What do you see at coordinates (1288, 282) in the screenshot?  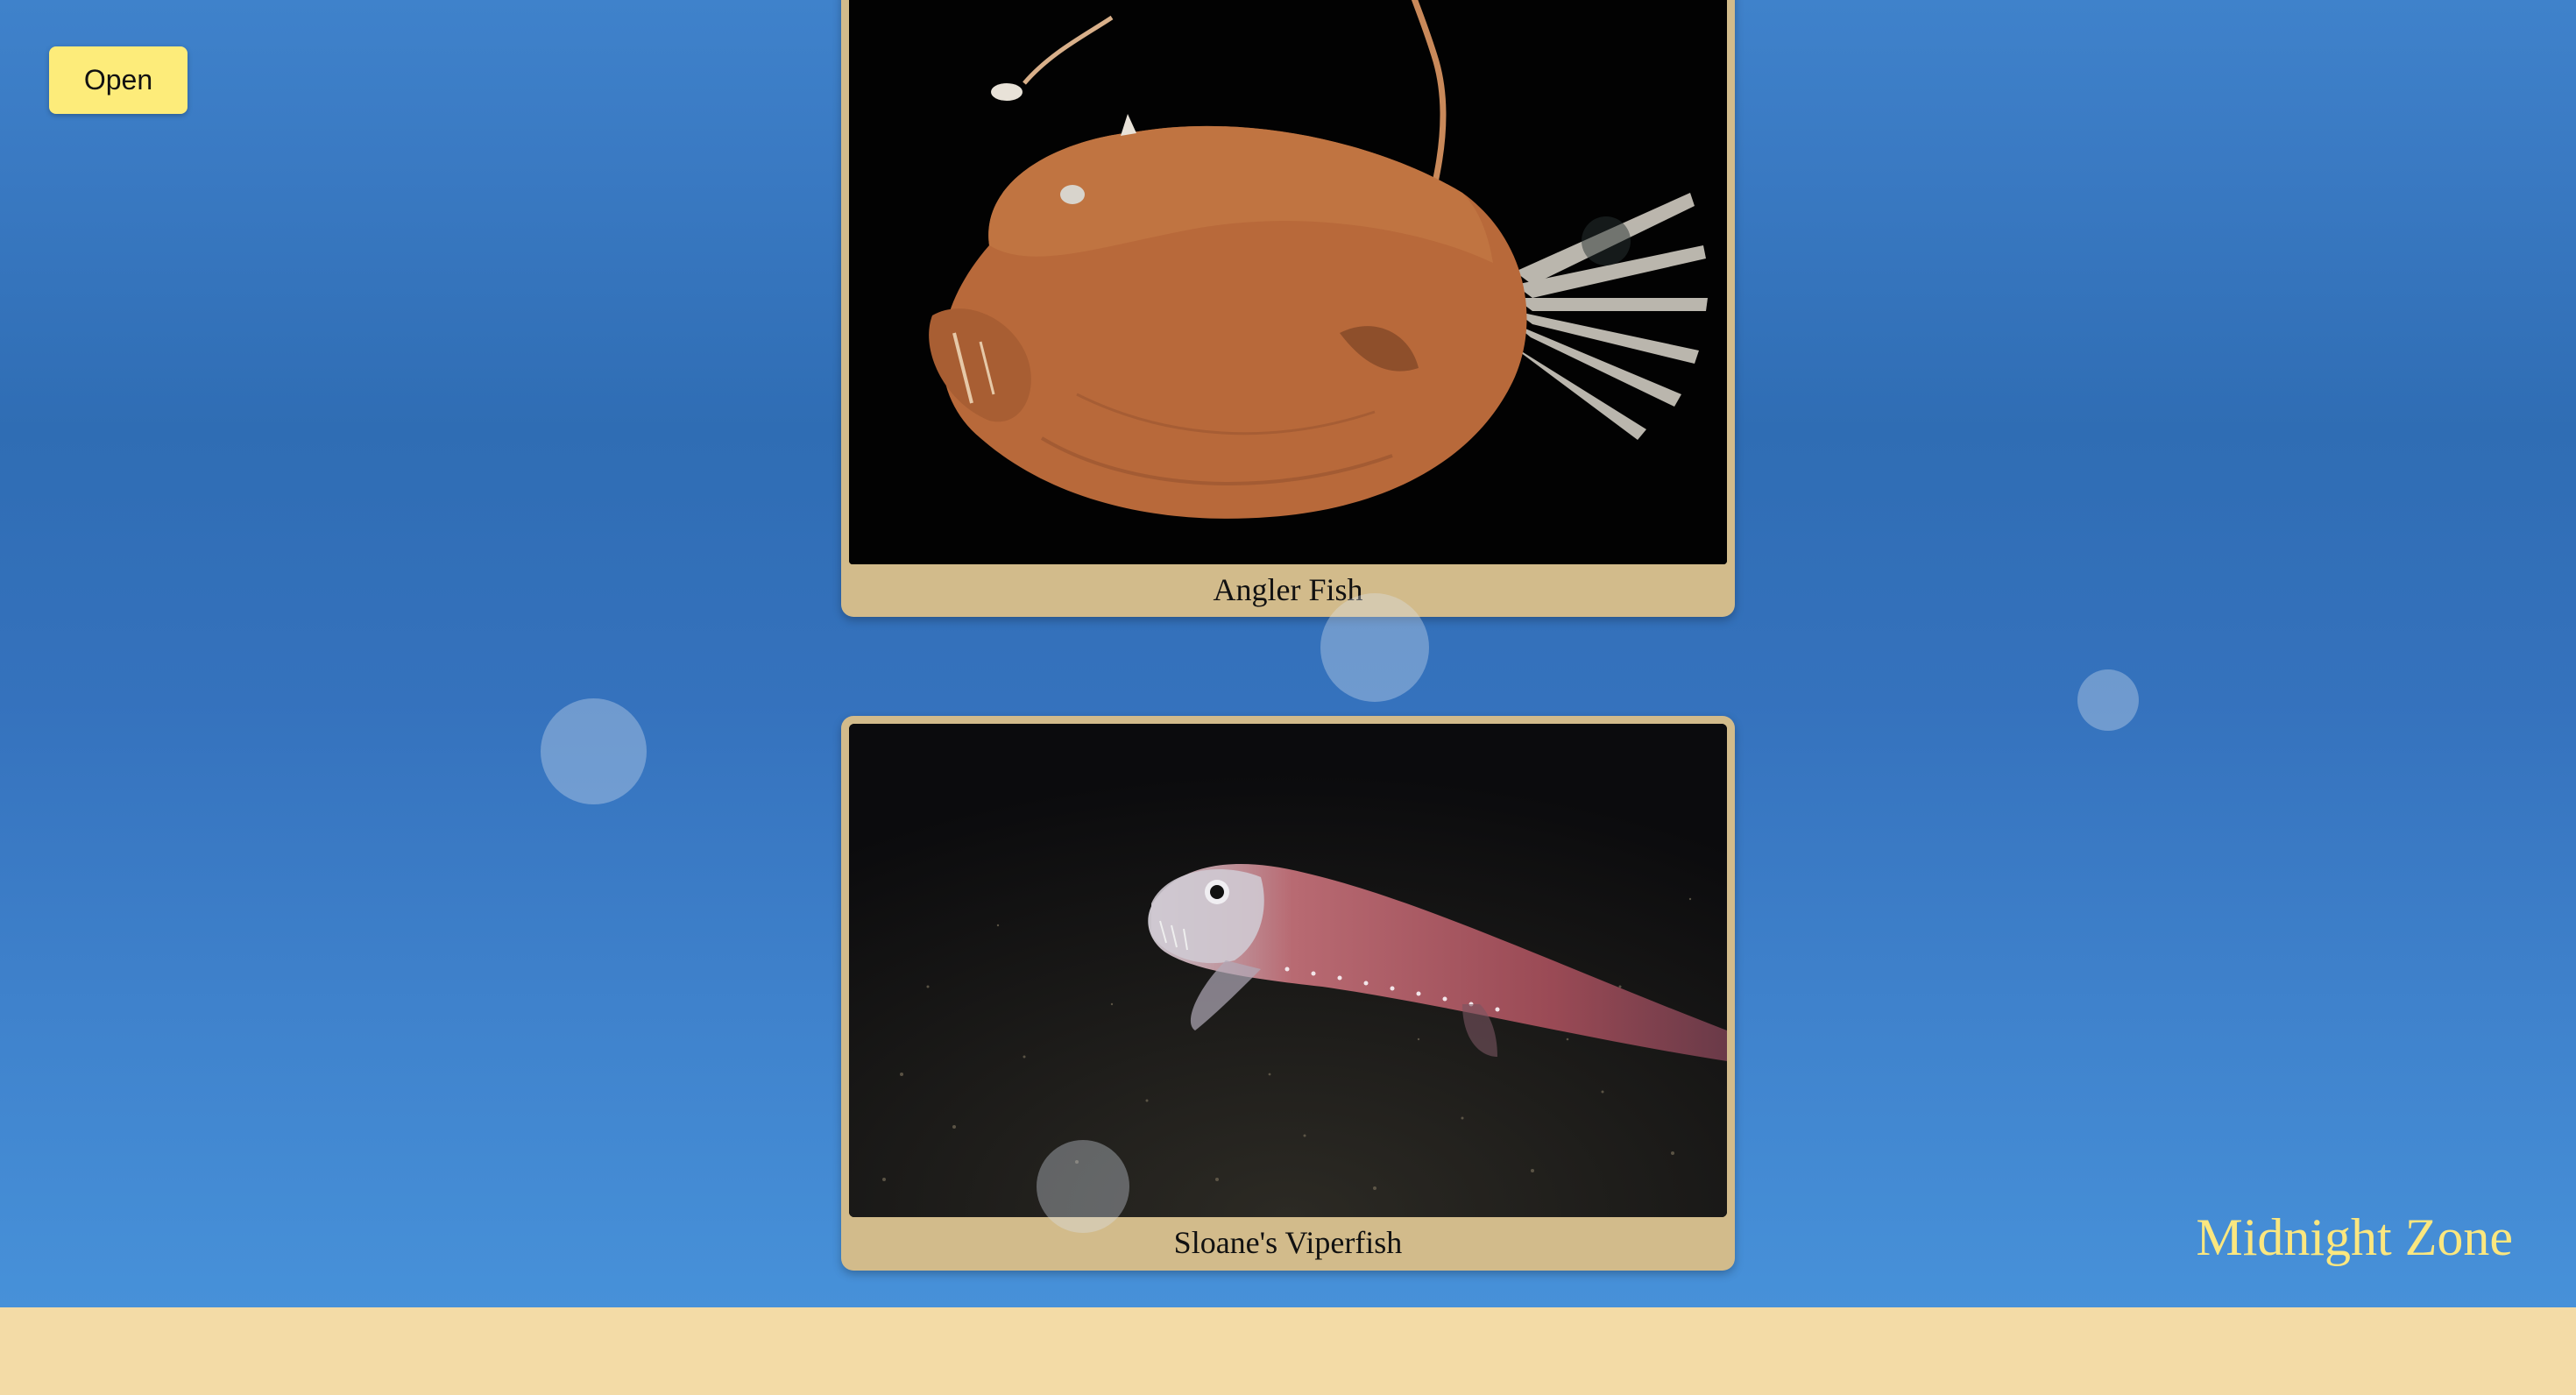 I see `angler-fish-photo` at bounding box center [1288, 282].